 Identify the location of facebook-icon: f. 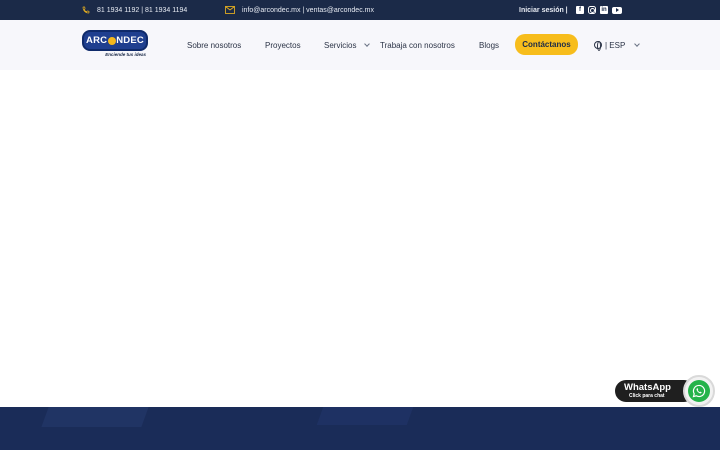
(580, 10).